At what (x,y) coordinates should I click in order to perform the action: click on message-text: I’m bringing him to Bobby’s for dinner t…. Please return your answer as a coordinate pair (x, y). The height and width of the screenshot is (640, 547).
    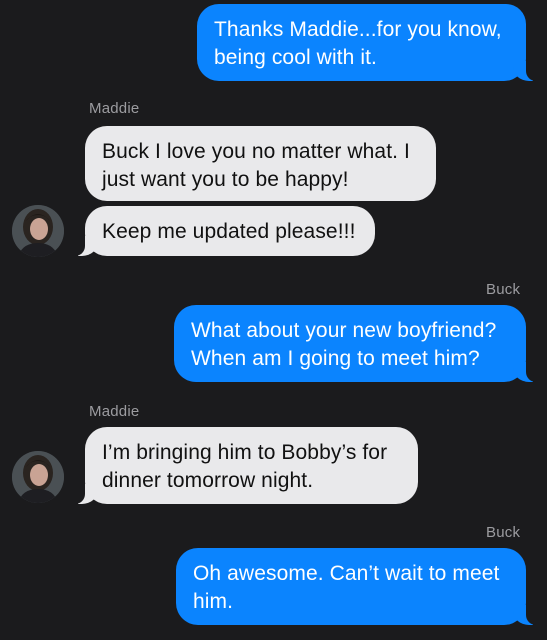
    Looking at the image, I should click on (245, 466).